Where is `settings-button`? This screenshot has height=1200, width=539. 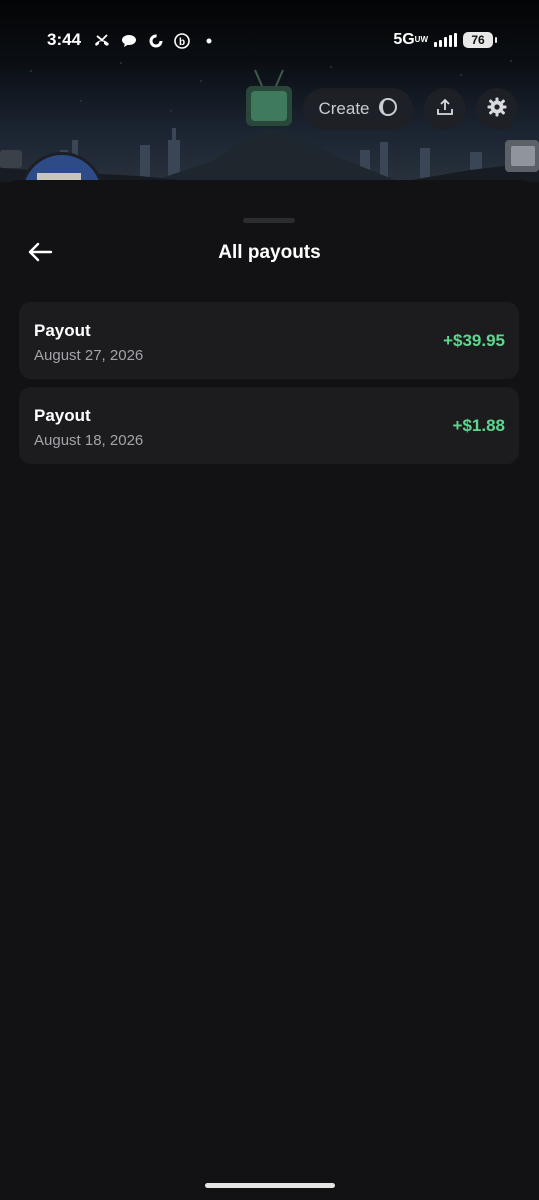 settings-button is located at coordinates (497, 109).